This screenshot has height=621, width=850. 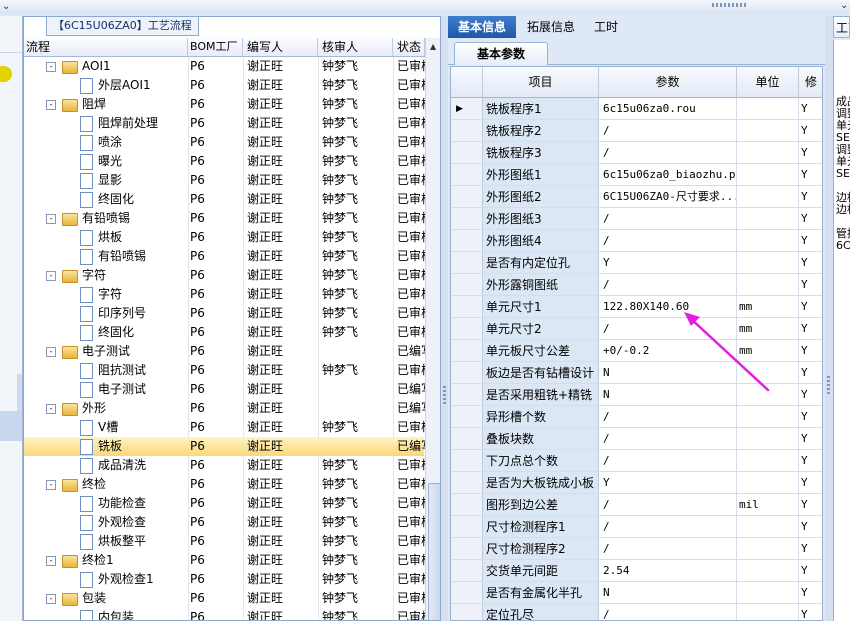 What do you see at coordinates (226, 218) in the screenshot?
I see `tree-row: - 有铅喷锡 P6 谢正旺 钟梦飞 已审核` at bounding box center [226, 218].